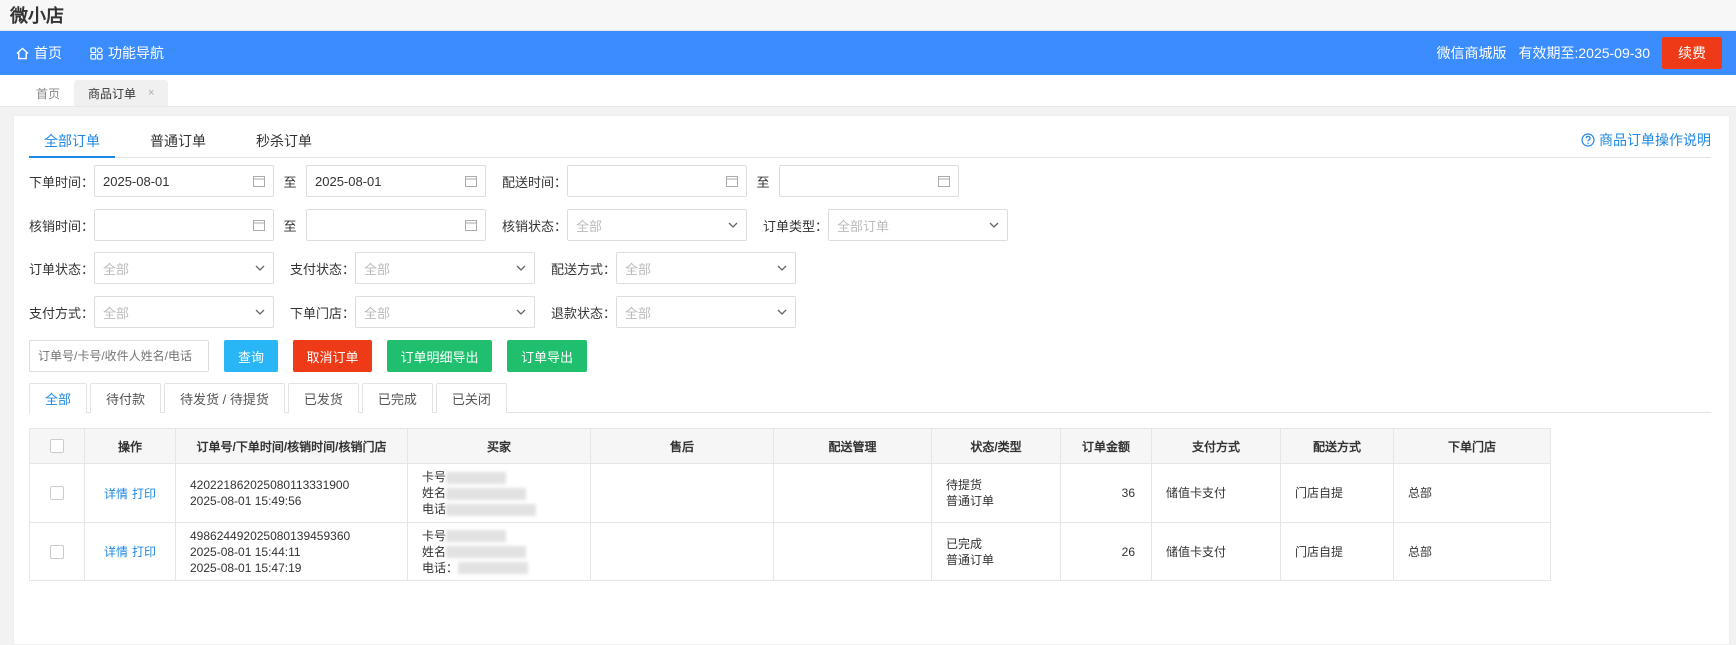 Image resolution: width=1736 pixels, height=645 pixels. Describe the element at coordinates (126, 398) in the screenshot. I see `status-tab-unpaid: 待付款` at that location.